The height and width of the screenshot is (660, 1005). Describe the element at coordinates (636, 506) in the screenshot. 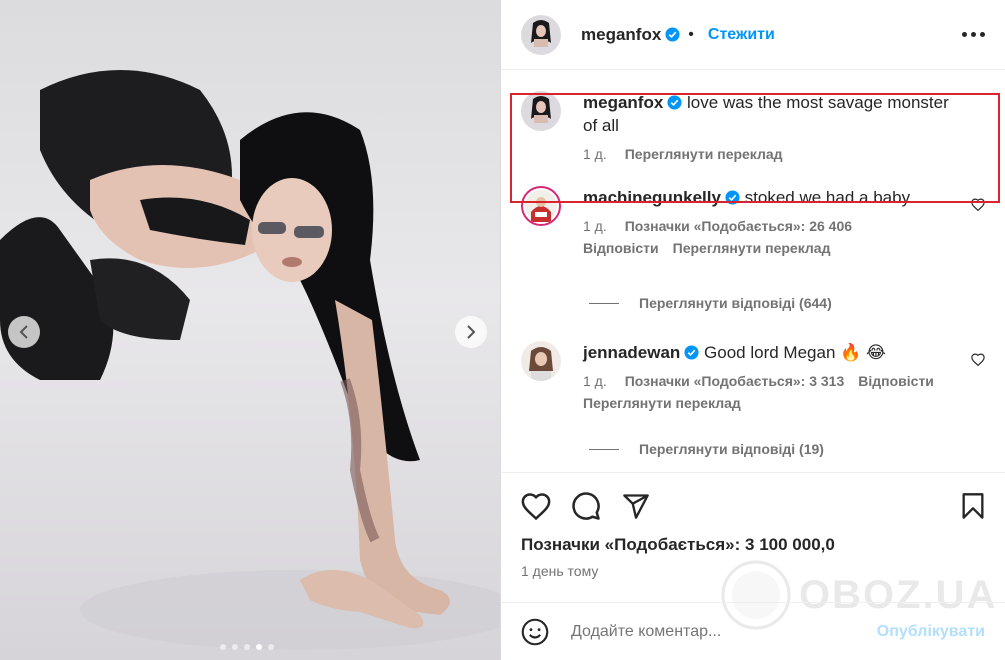

I see `share-send-icon` at that location.